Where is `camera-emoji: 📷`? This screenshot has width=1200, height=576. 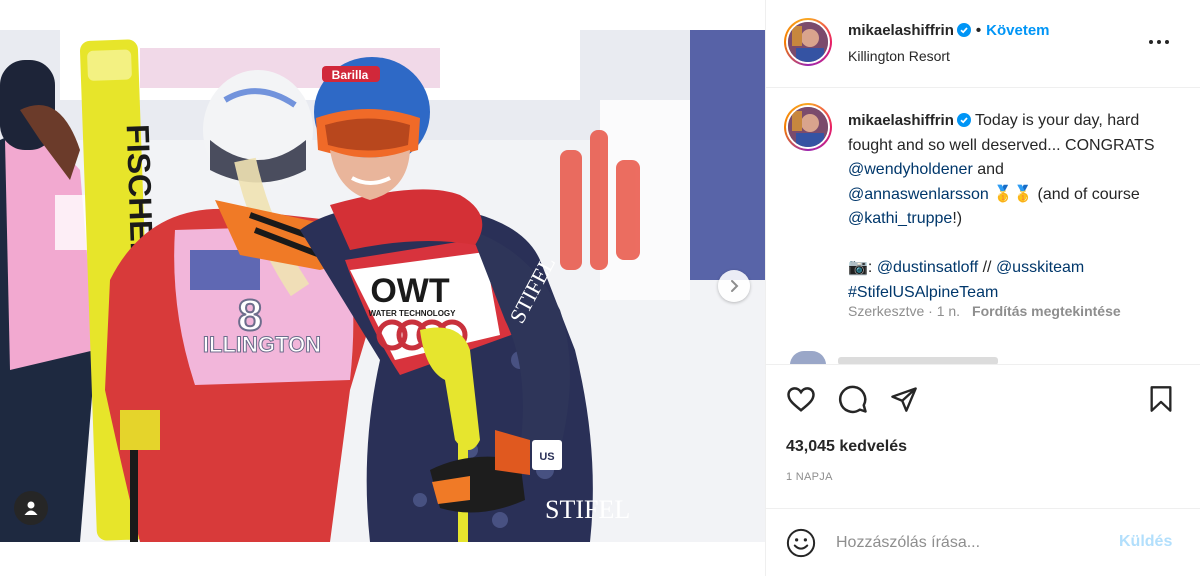
camera-emoji: 📷 is located at coordinates (858, 267).